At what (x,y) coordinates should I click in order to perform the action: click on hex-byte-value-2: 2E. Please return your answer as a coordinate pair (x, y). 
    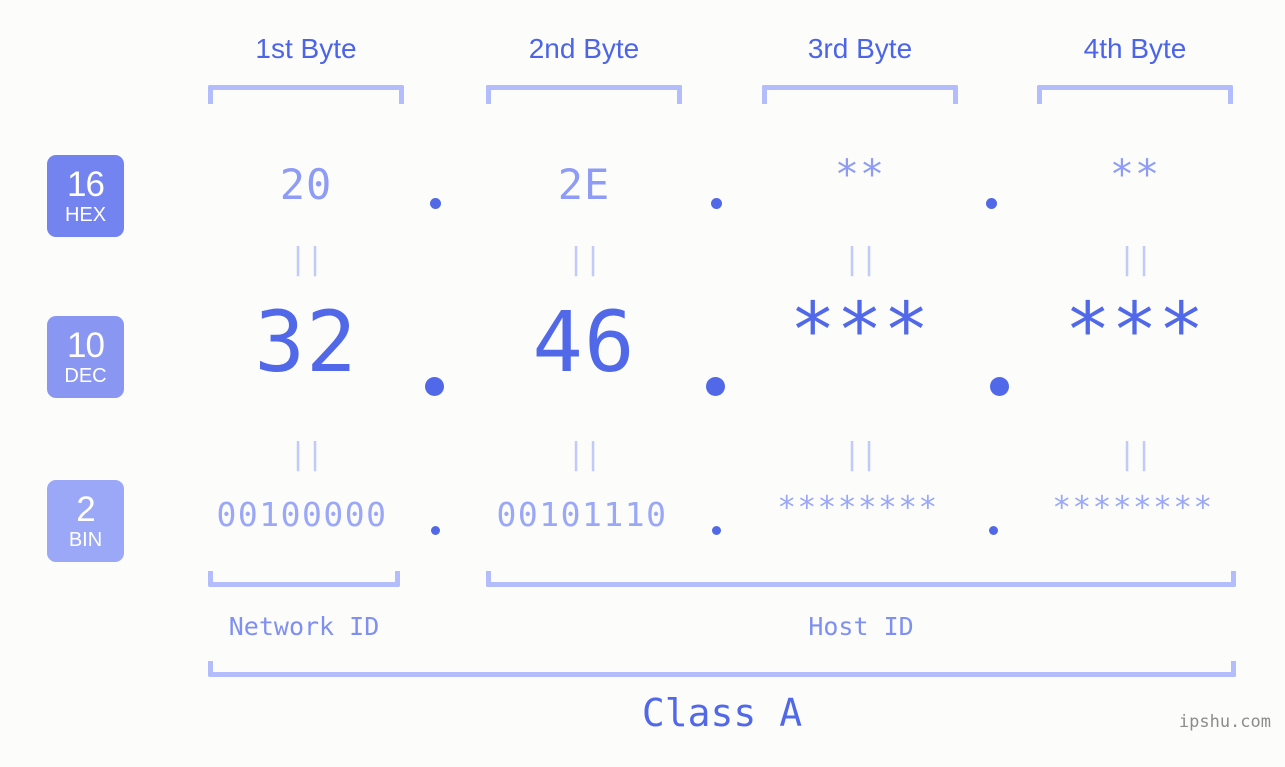
    Looking at the image, I should click on (584, 184).